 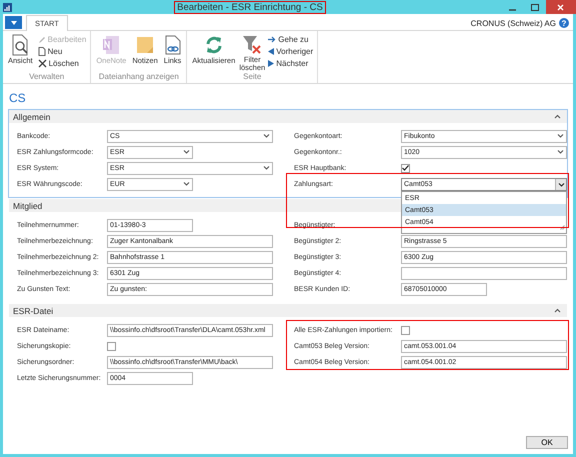 What do you see at coordinates (20, 45) in the screenshot?
I see `page-magnifier-icon` at bounding box center [20, 45].